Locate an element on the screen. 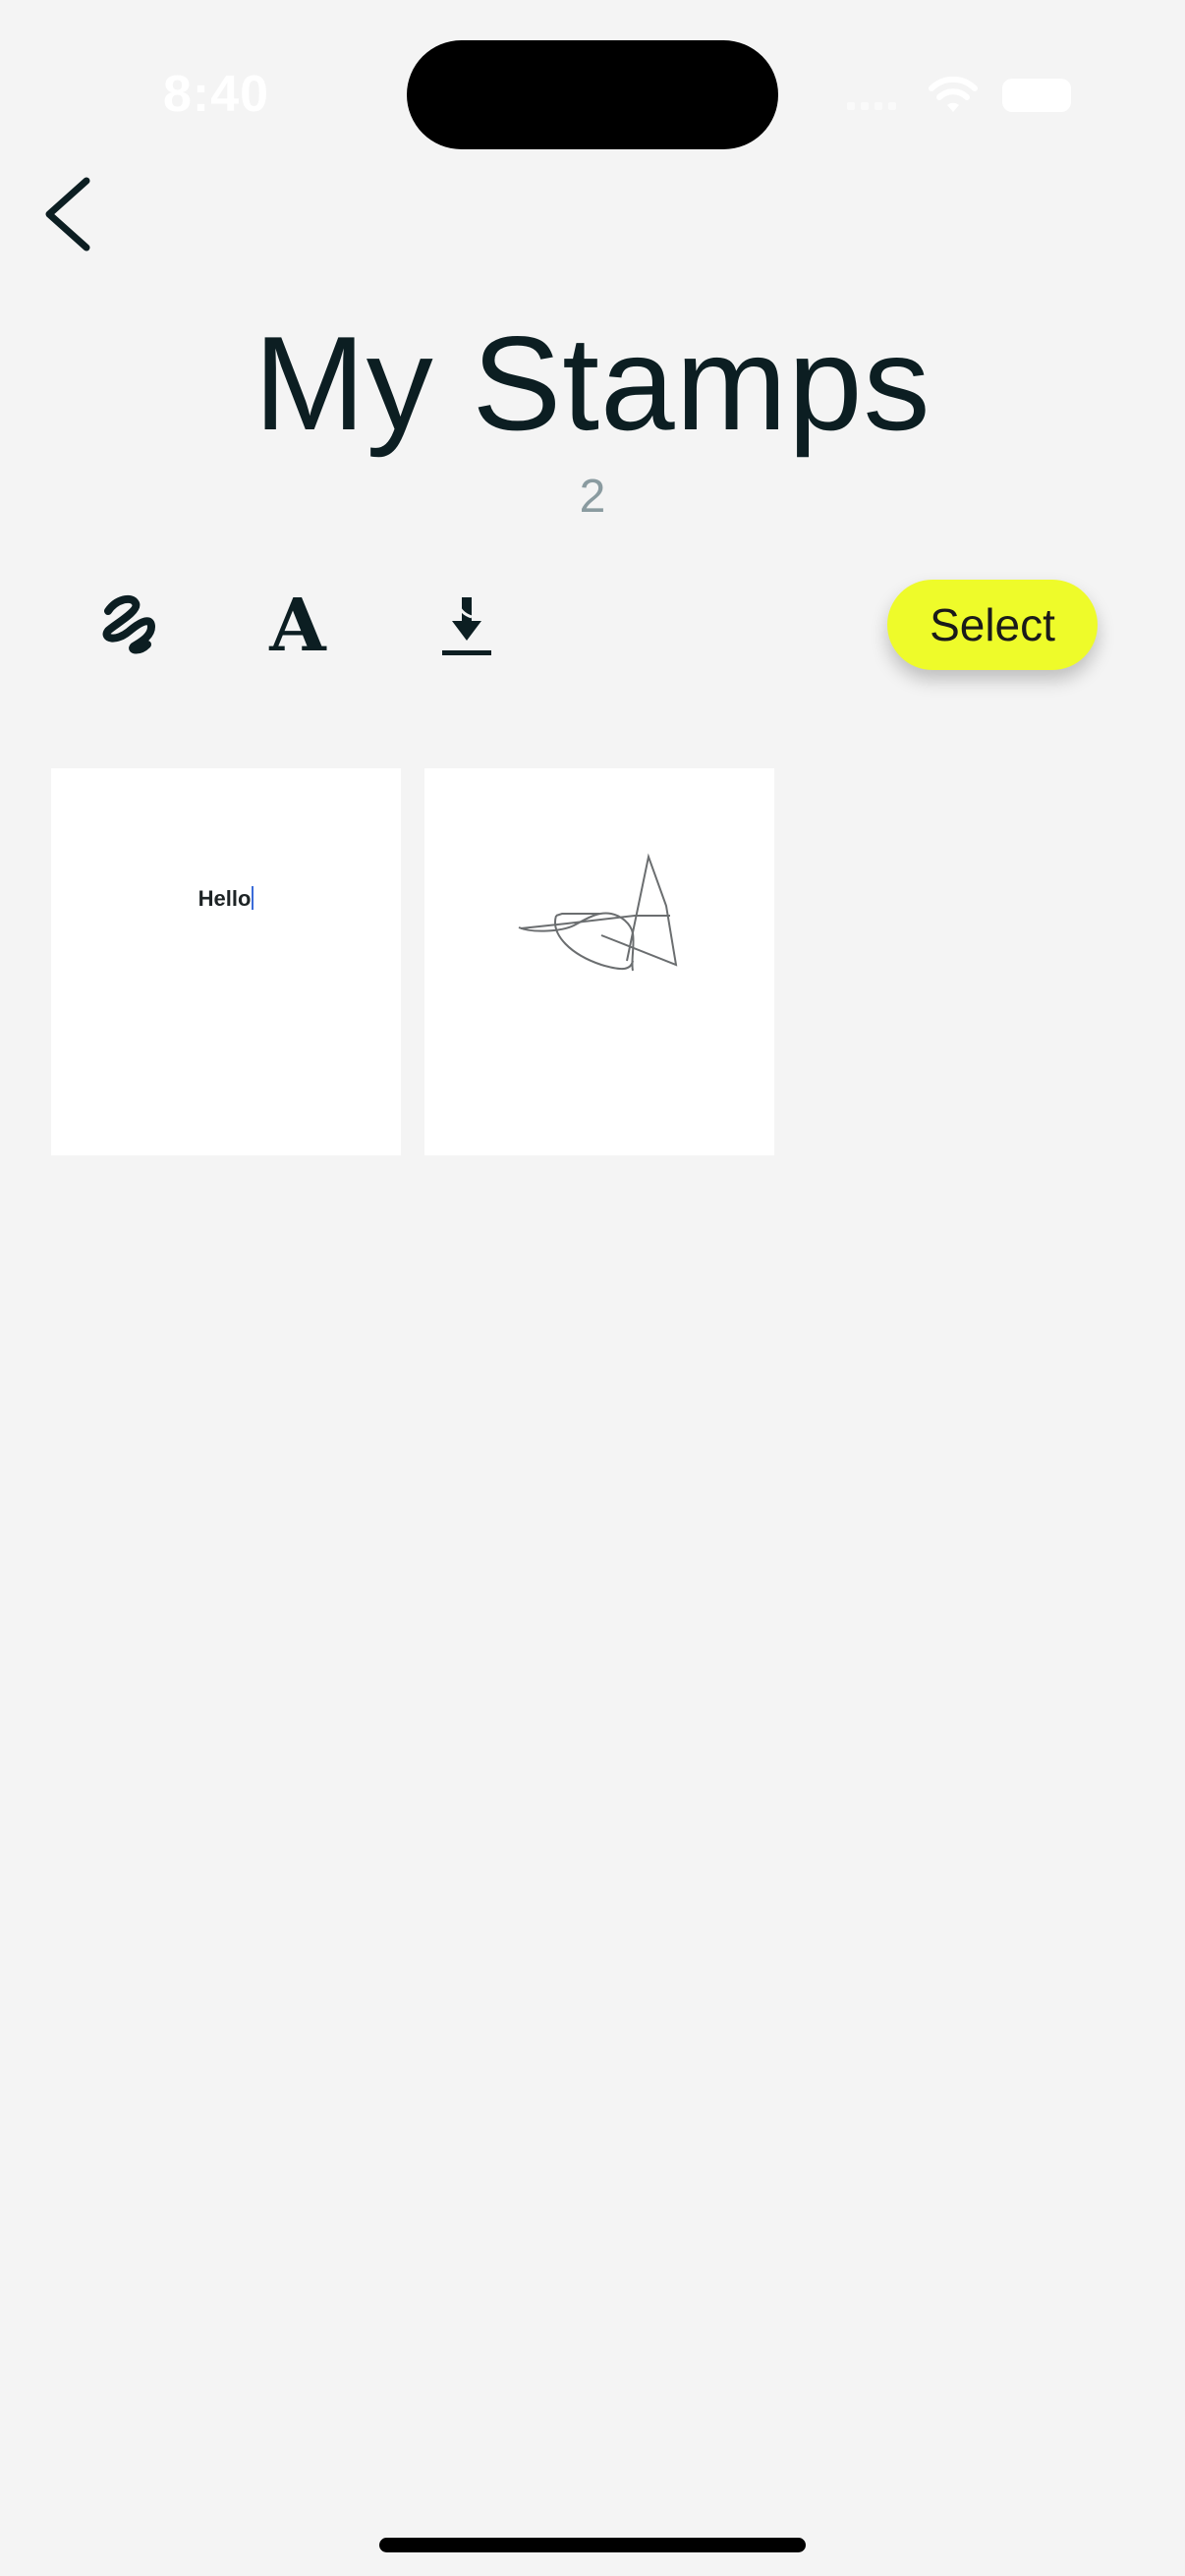 Image resolution: width=1185 pixels, height=2576 pixels. signature-scribble-icon is located at coordinates (129, 624).